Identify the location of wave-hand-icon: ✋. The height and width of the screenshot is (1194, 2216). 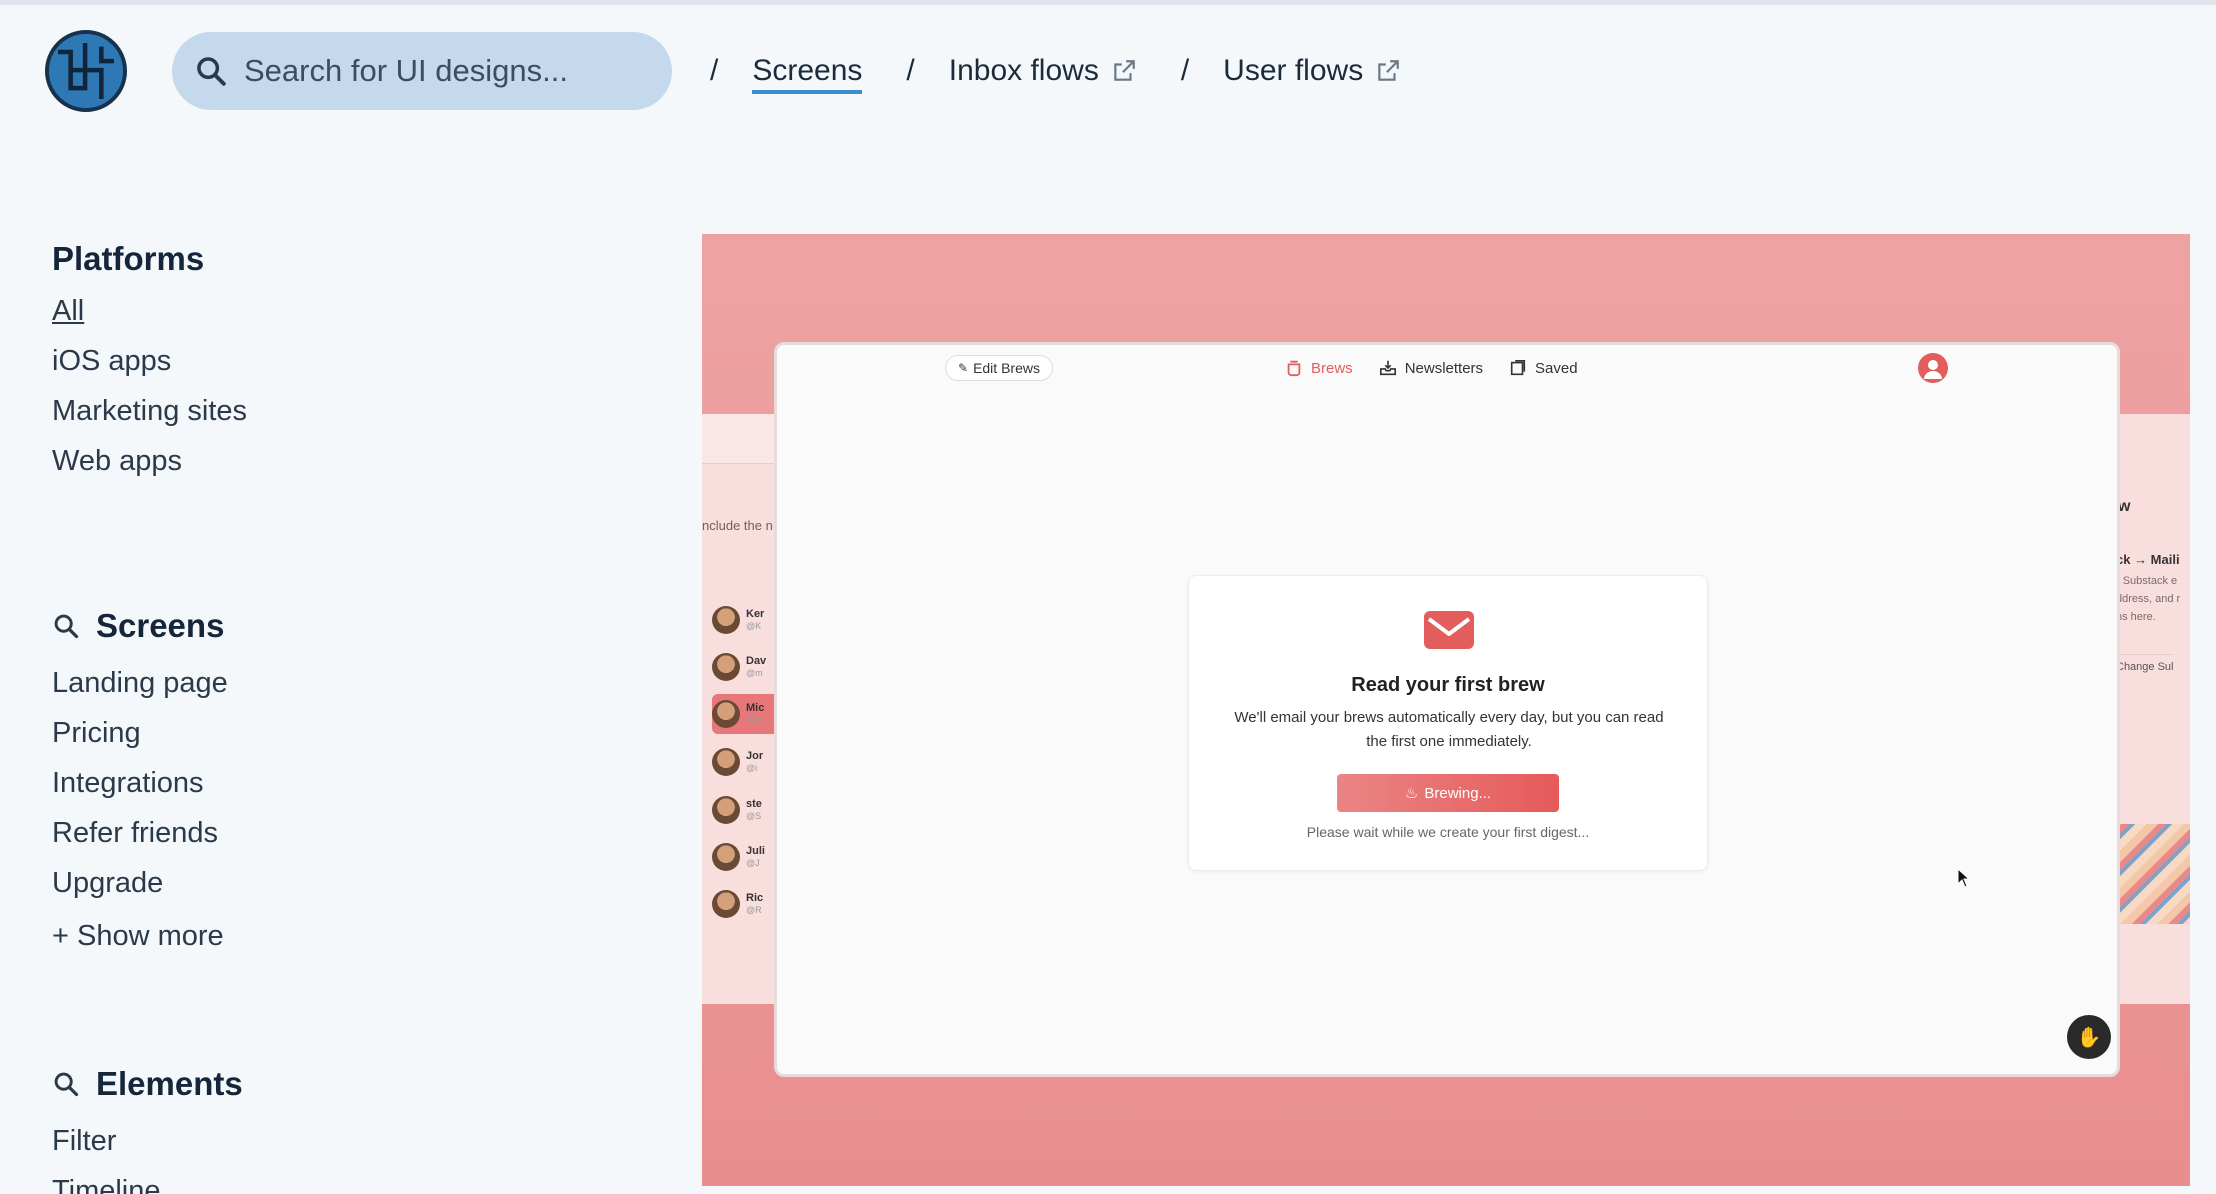
(2089, 1037).